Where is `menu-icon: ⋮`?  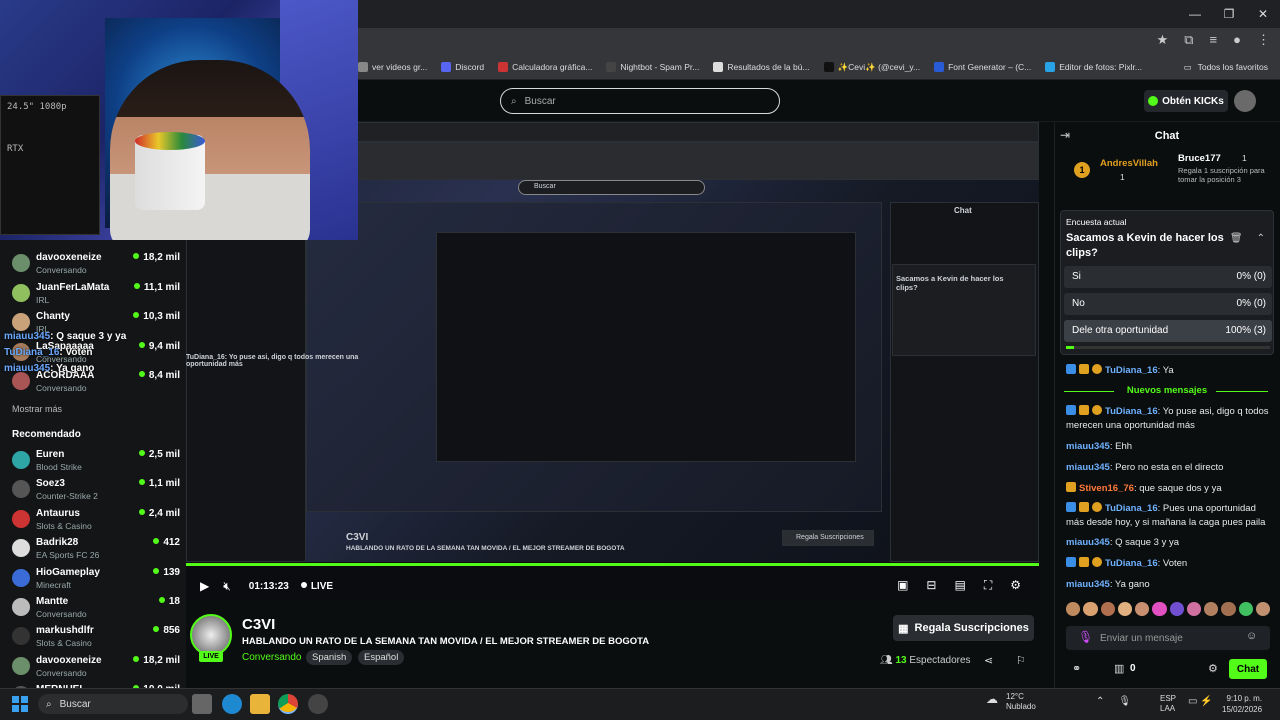
menu-icon: ⋮ is located at coordinates (1263, 40).